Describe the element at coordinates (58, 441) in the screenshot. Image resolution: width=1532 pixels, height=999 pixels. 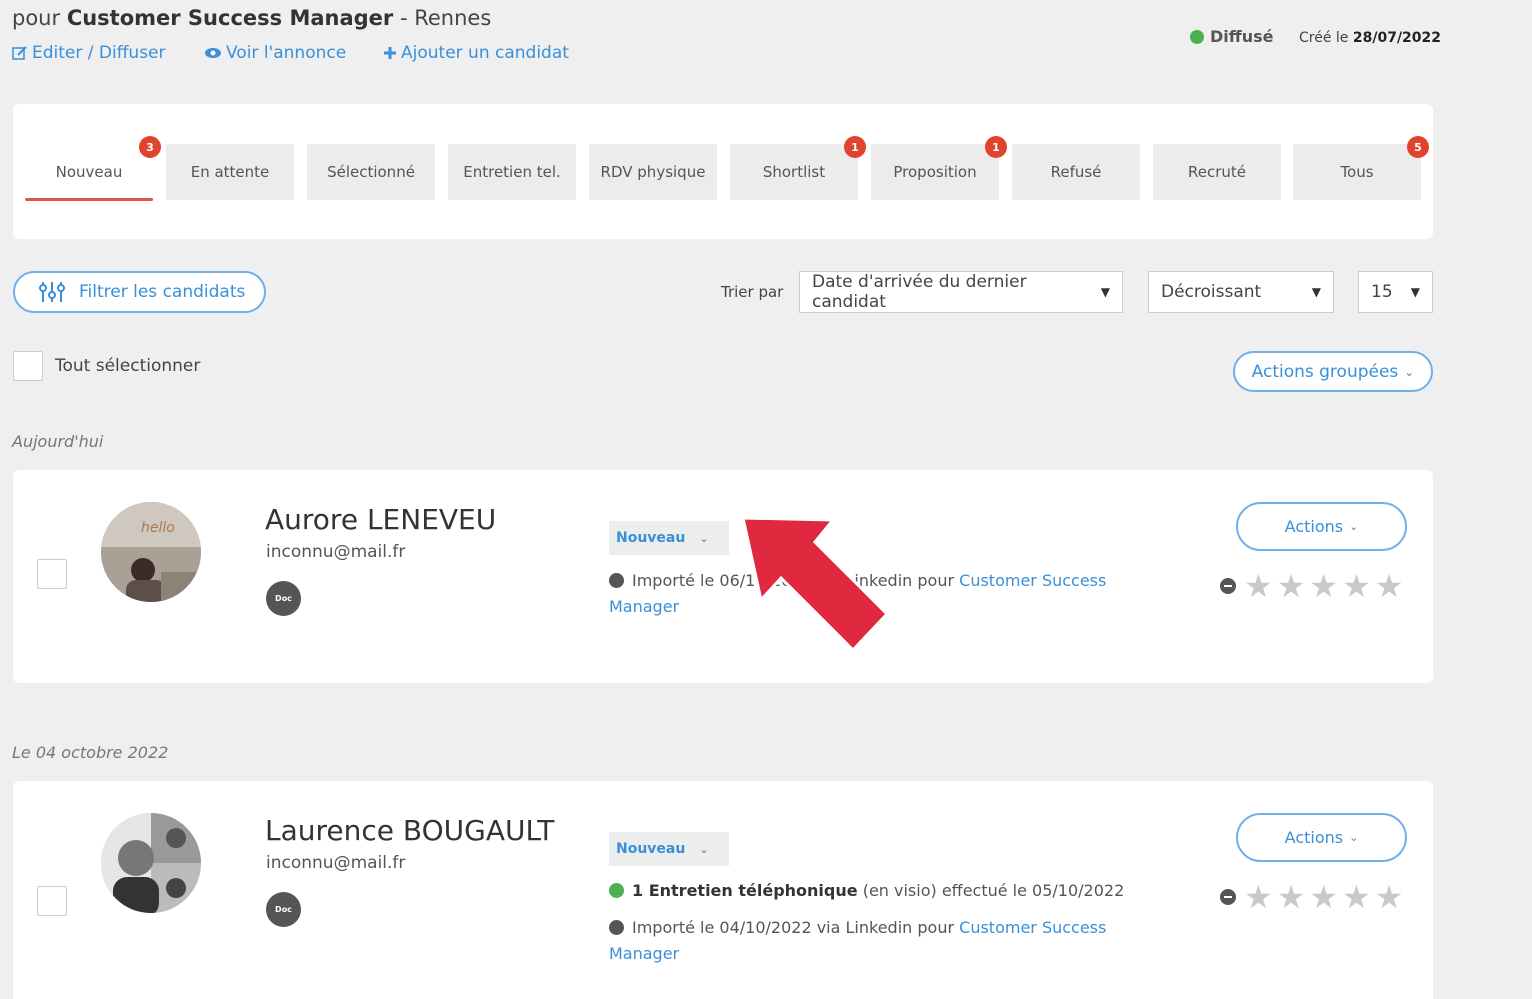
I see `section-date-label: Aujourd'hui` at that location.